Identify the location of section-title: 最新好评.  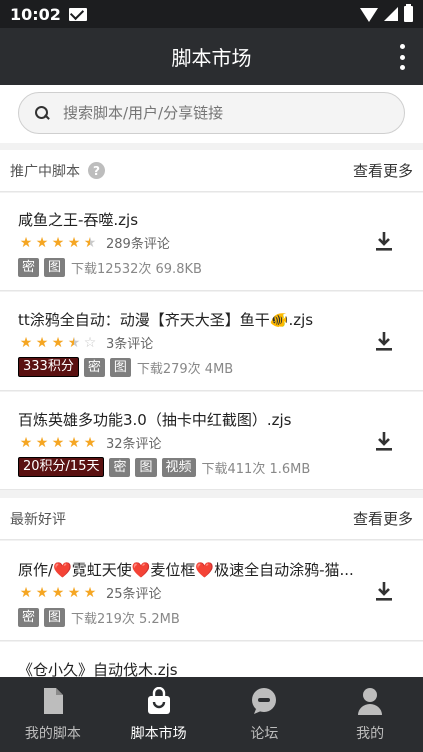
(38, 519).